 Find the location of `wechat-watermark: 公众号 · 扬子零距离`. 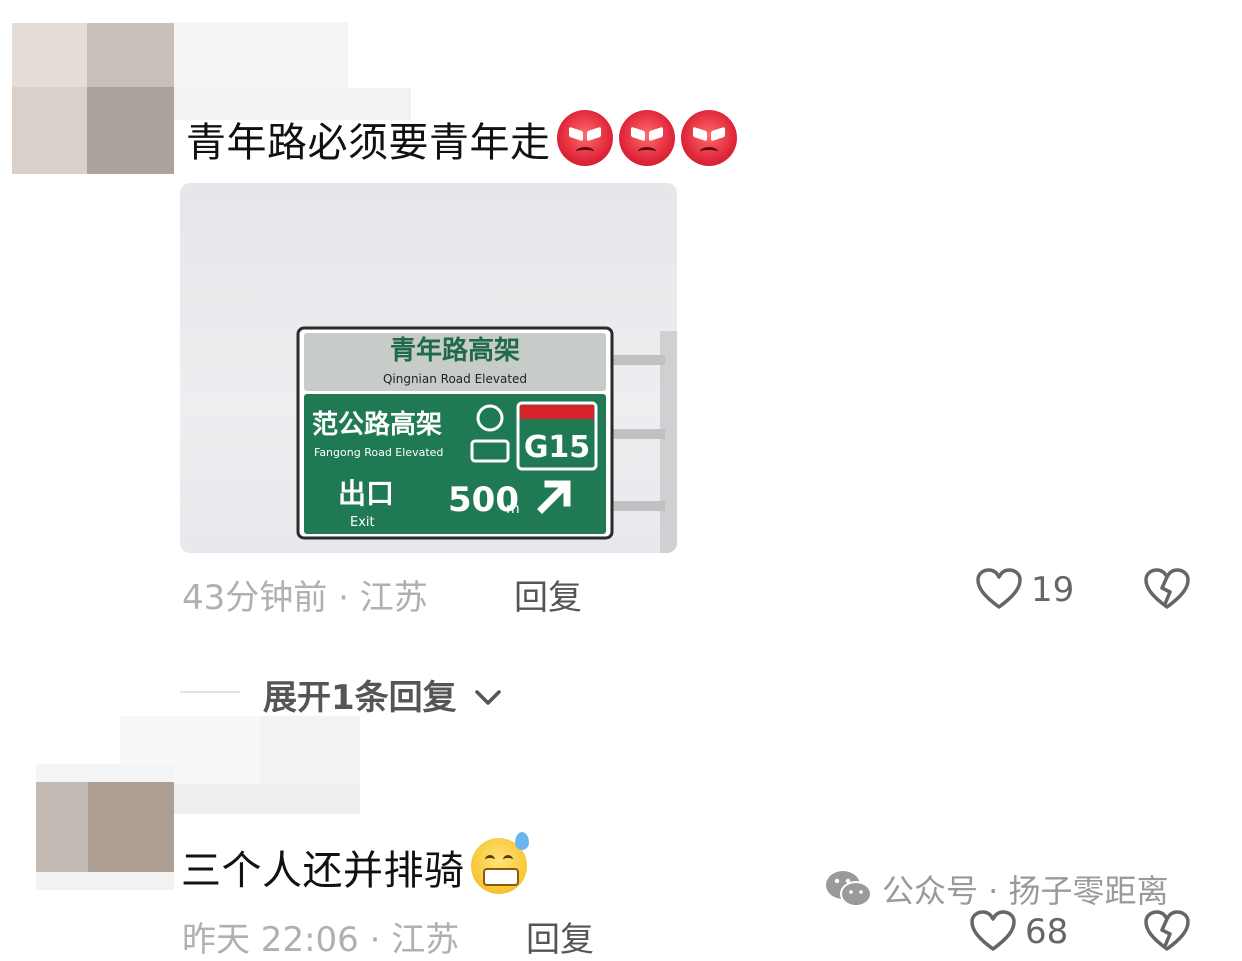

wechat-watermark: 公众号 · 扬子零距离 is located at coordinates (996, 889).